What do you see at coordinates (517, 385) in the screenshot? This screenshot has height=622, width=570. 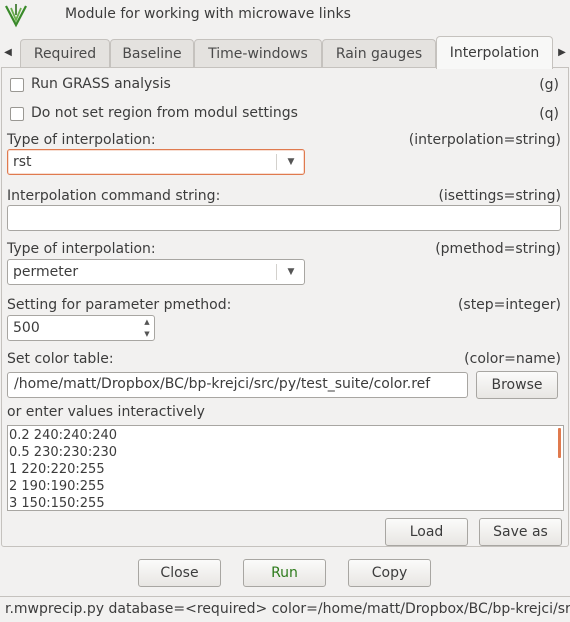 I see `browse-button: Browse` at bounding box center [517, 385].